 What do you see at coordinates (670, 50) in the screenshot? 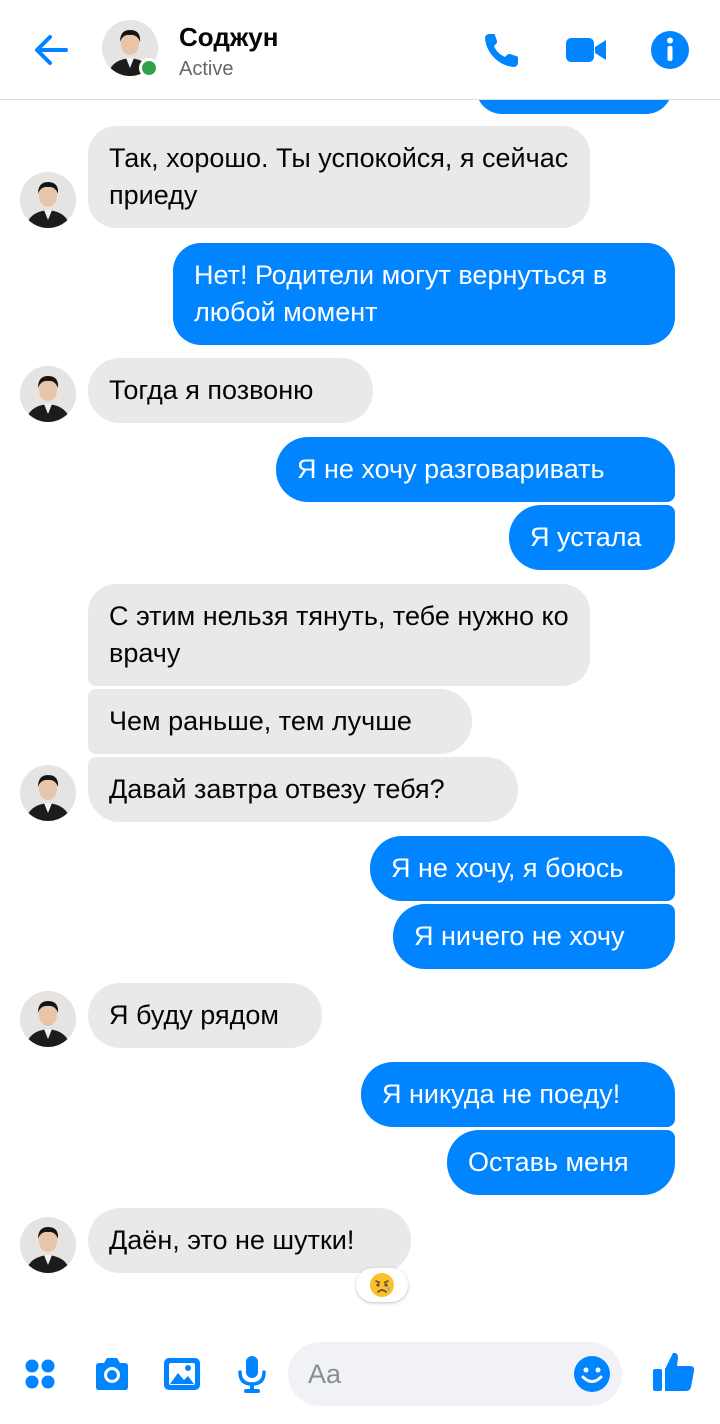
I see `info-icon` at bounding box center [670, 50].